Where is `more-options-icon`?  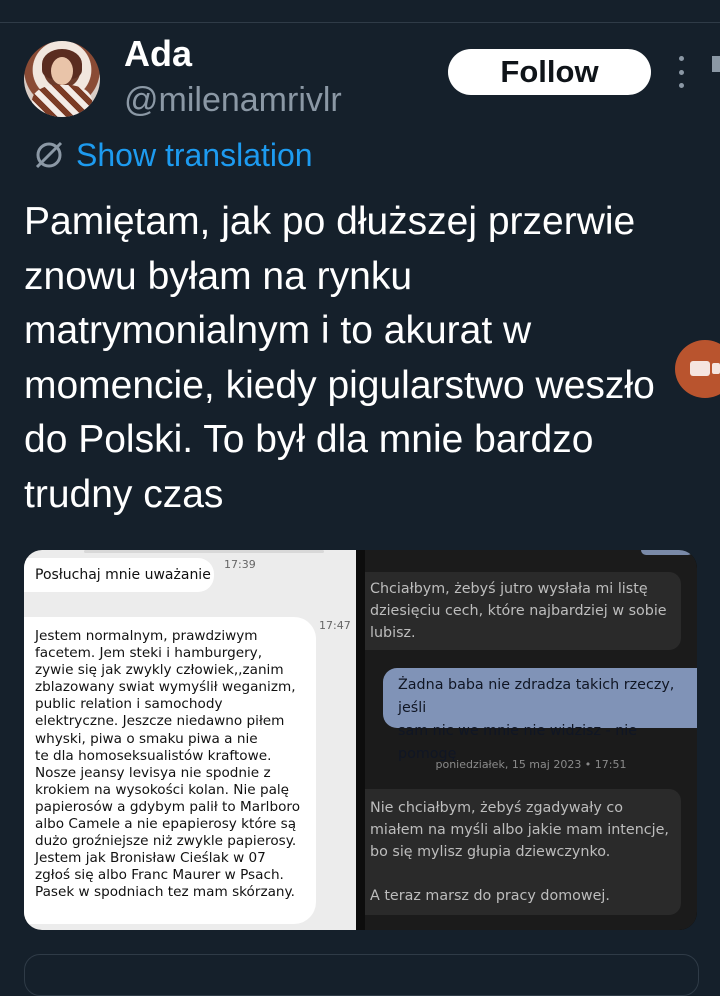 more-options-icon is located at coordinates (681, 72).